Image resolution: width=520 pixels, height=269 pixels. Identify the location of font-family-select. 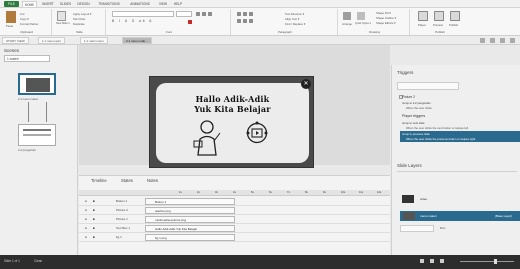
(143, 14).